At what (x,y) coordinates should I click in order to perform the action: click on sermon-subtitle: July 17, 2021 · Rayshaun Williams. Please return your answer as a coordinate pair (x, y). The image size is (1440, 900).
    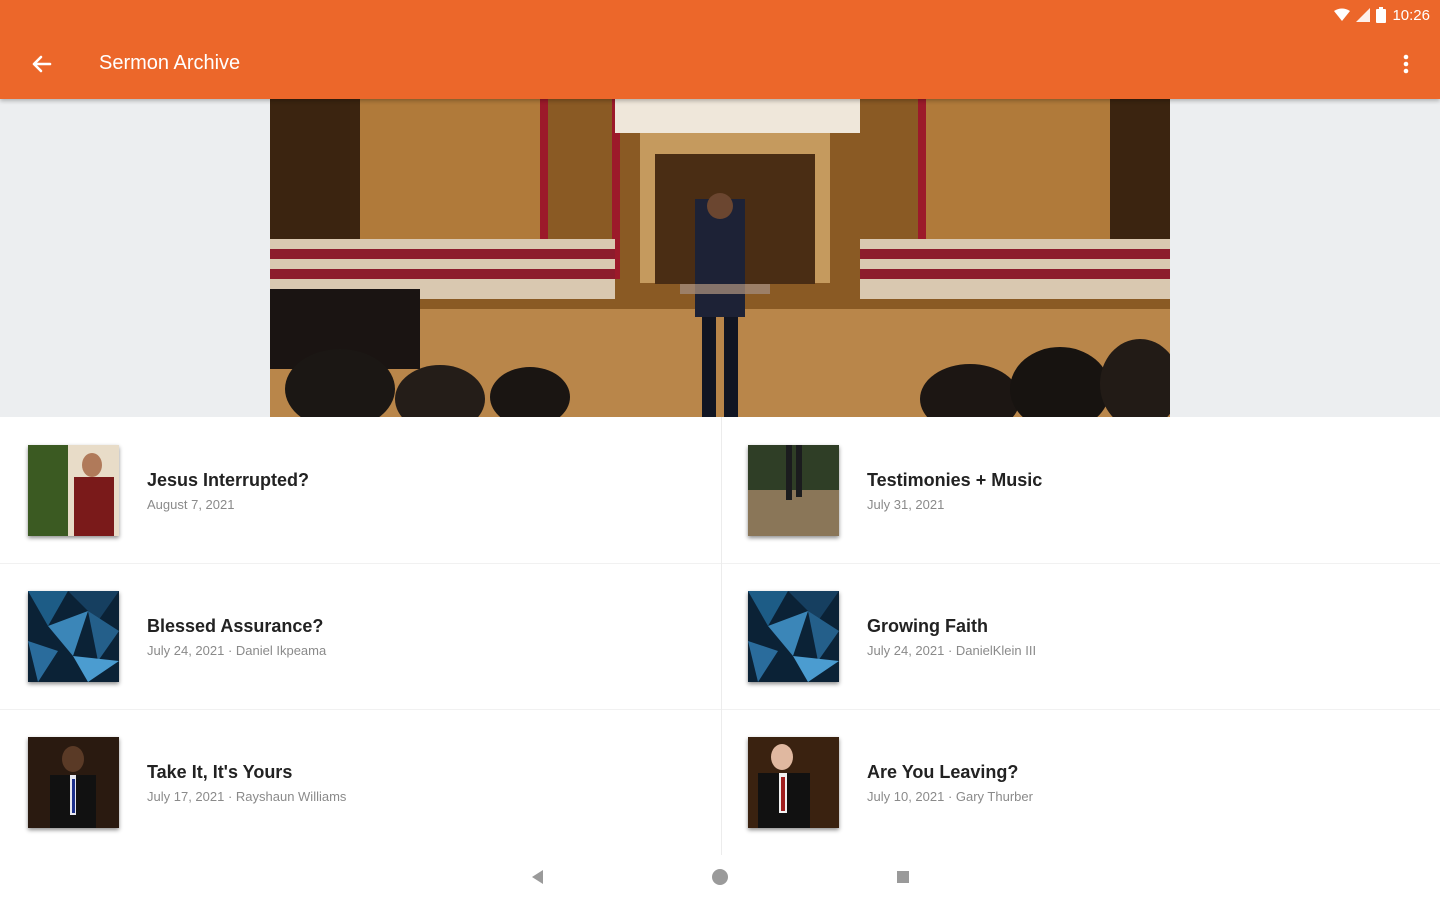
    Looking at the image, I should click on (247, 796).